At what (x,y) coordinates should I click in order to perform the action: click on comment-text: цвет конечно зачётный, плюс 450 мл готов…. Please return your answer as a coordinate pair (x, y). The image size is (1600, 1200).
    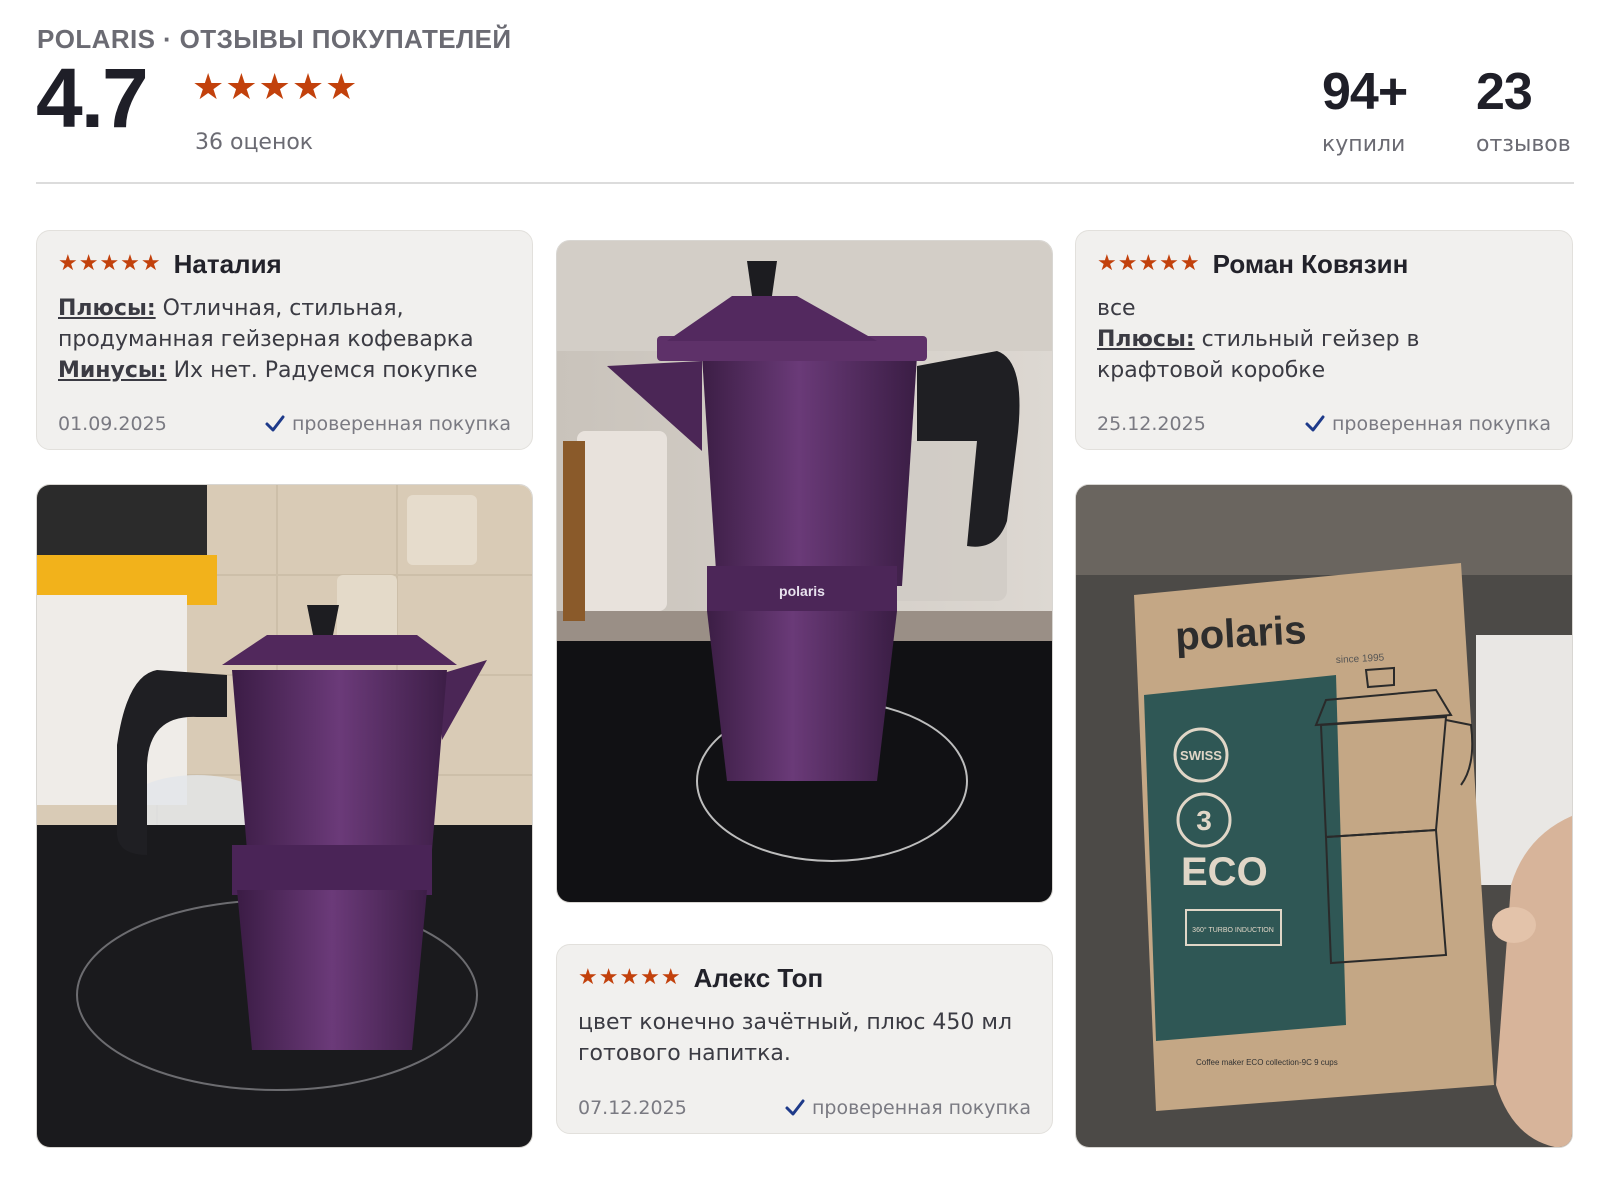
    Looking at the image, I should click on (795, 1038).